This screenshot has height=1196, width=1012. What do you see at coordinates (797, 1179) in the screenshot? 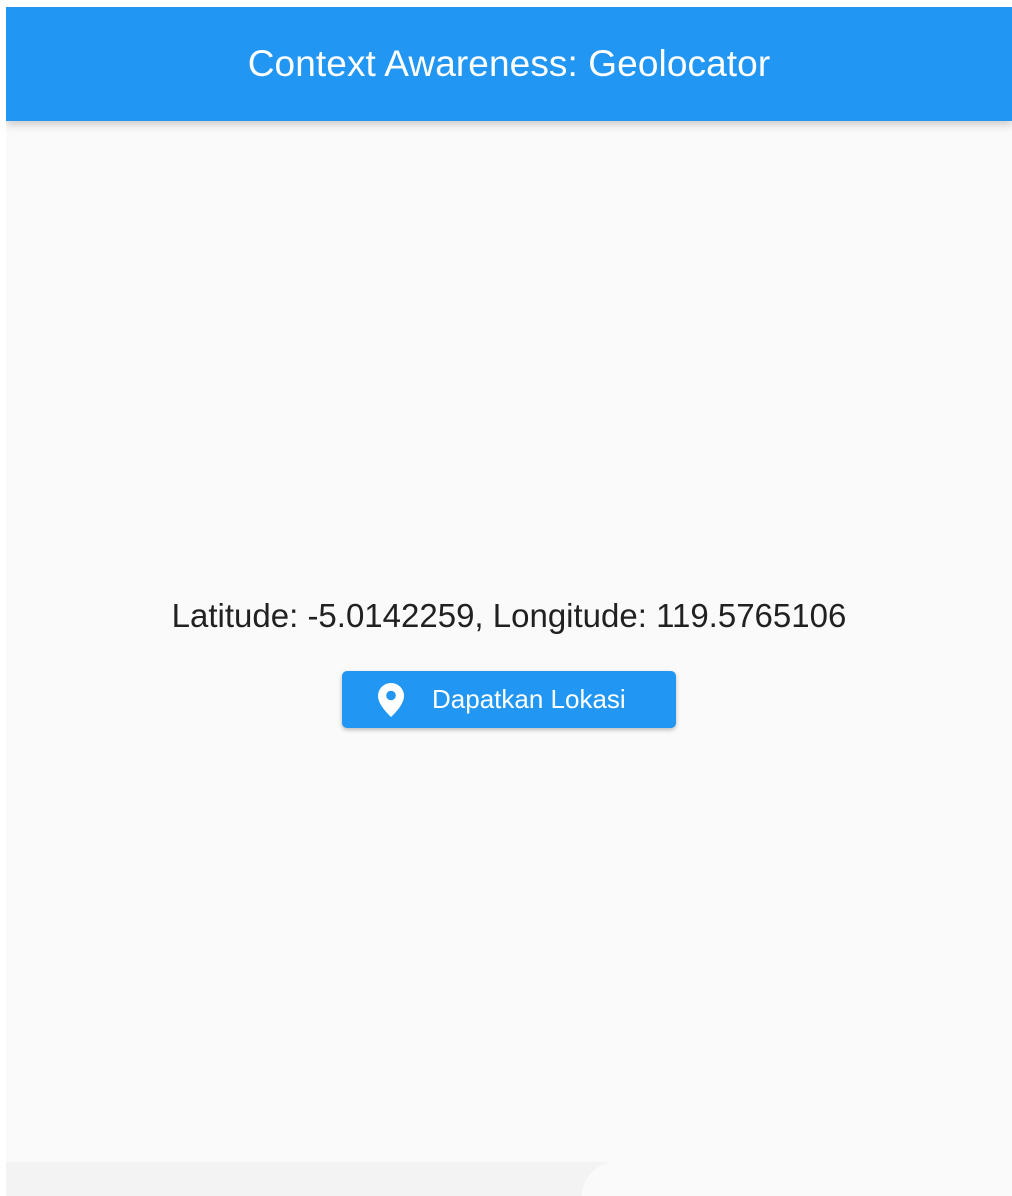
I see `bottom-edge-right` at bounding box center [797, 1179].